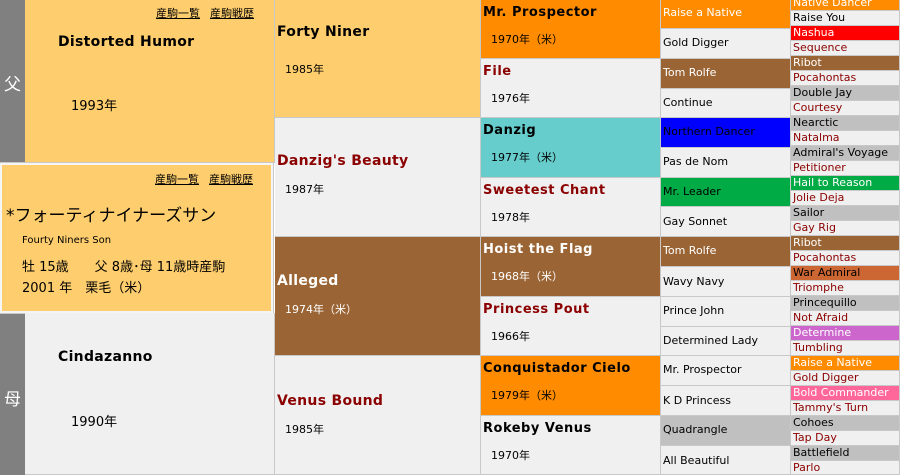 Image resolution: width=900 pixels, height=475 pixels. What do you see at coordinates (510, 336) in the screenshot?
I see `gen3-year: 1966年` at bounding box center [510, 336].